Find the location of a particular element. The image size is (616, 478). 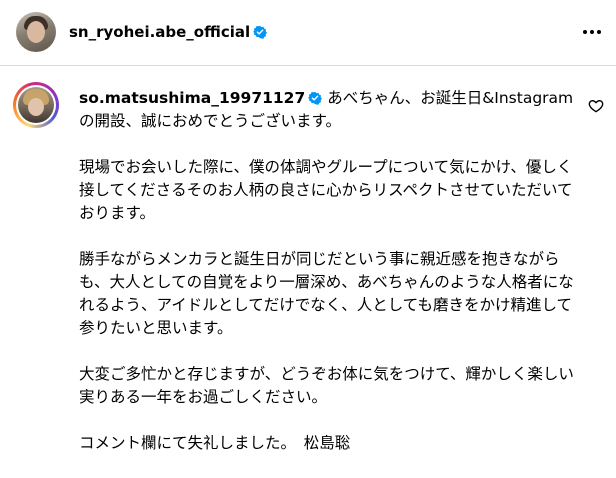

post-author-username-row: sn_ryohei.abe_official is located at coordinates (168, 32).